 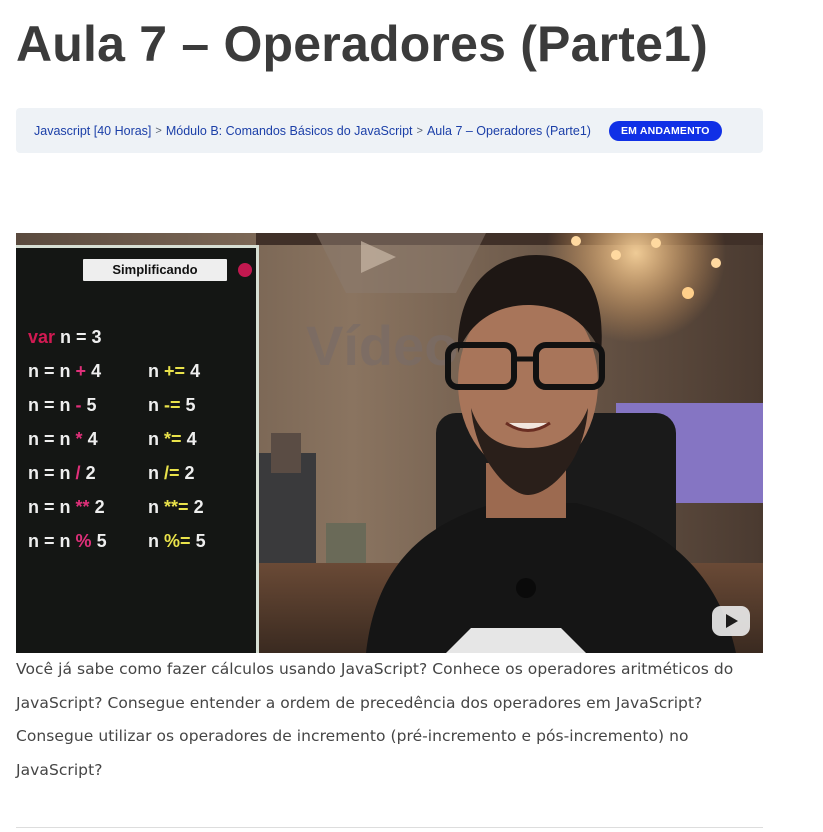 I want to click on code-line: n /= 2, so click(x=171, y=473).